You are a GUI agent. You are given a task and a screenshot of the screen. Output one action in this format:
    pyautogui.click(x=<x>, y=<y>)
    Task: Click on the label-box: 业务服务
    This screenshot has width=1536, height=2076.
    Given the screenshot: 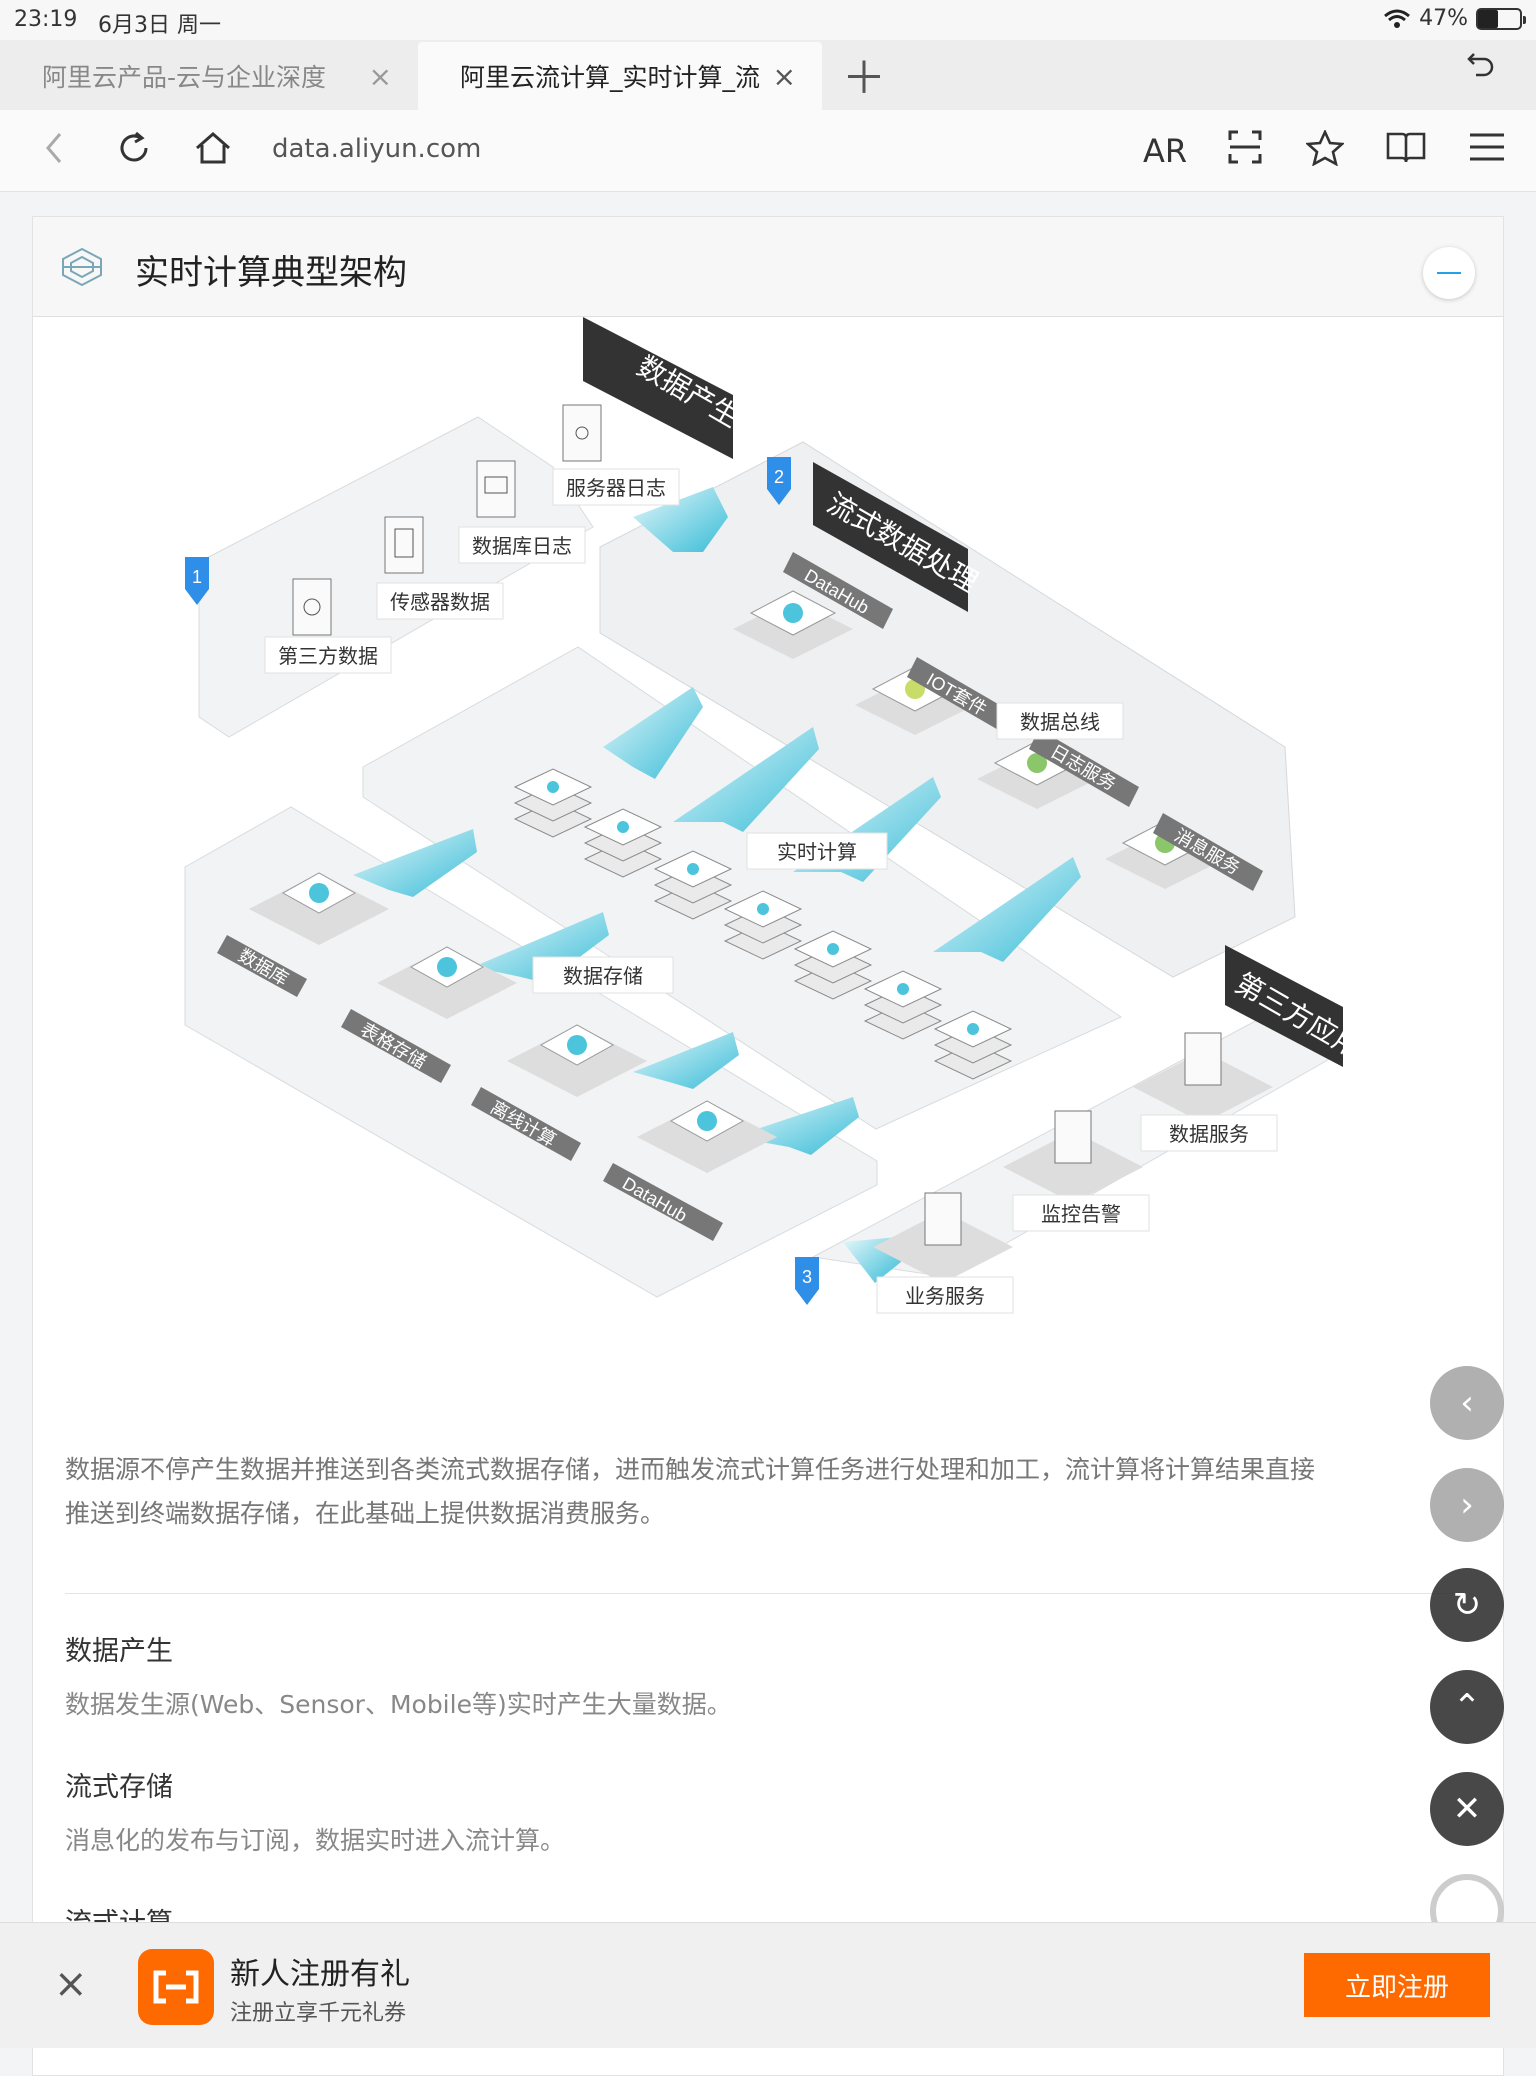 What is the action you would take?
    pyautogui.click(x=945, y=1295)
    